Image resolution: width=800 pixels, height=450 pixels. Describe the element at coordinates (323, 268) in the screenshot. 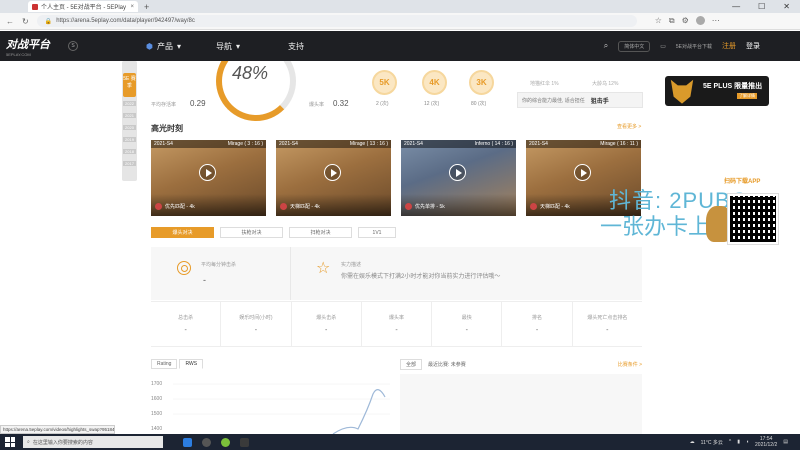

I see `star-icon: ☆` at that location.